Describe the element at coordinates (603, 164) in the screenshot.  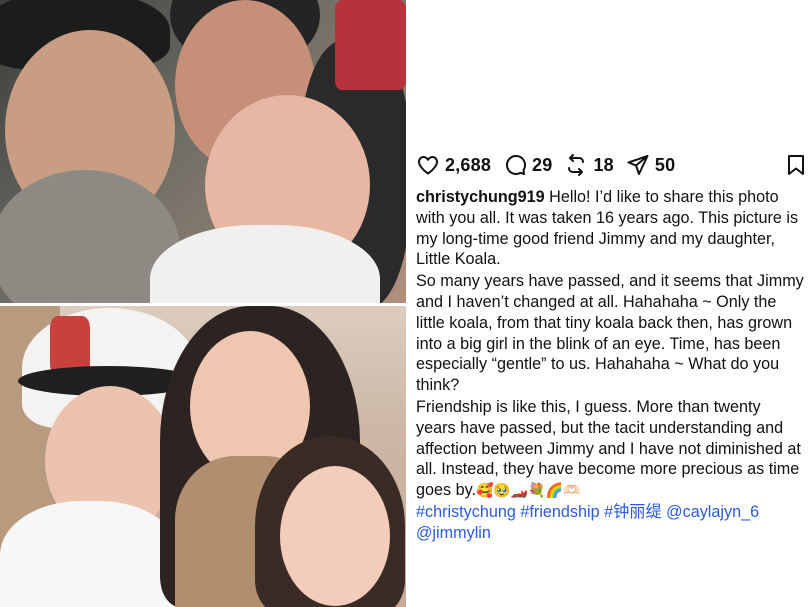
I see `repost-count: 18` at that location.